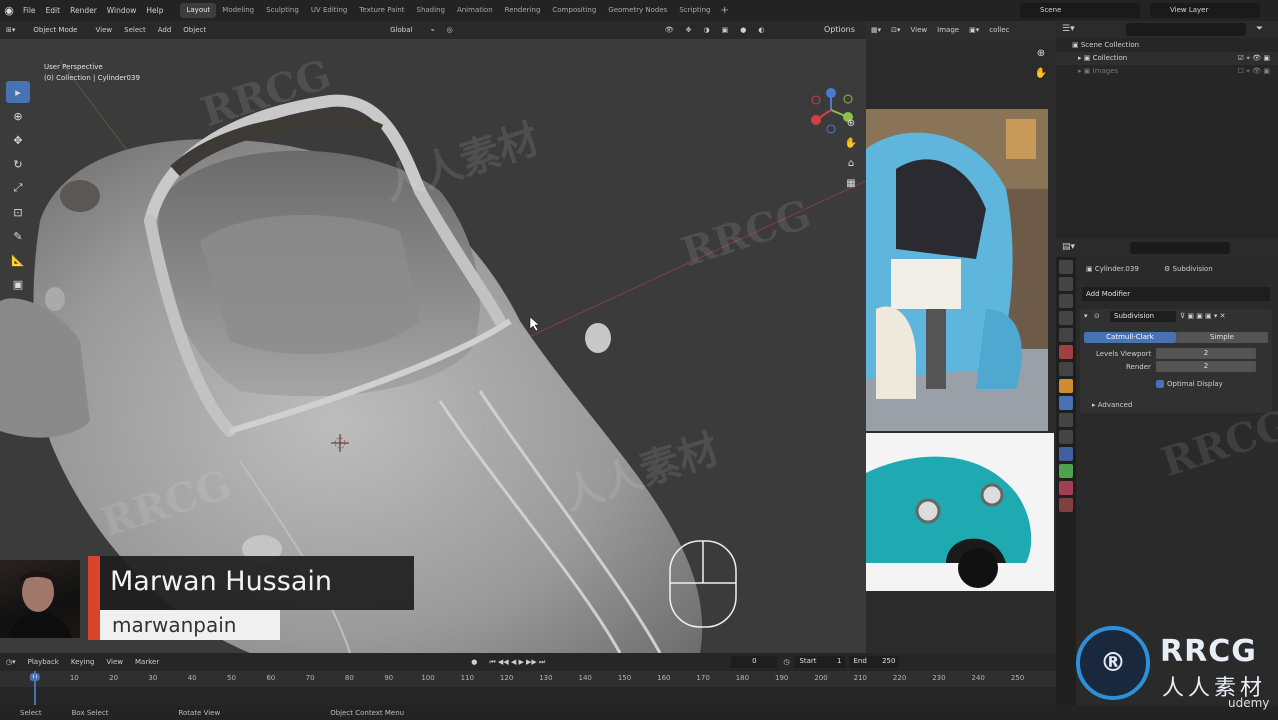 This screenshot has width=1278, height=720. What do you see at coordinates (1206, 366) in the screenshot?
I see `render-levels-field: 2` at bounding box center [1206, 366].